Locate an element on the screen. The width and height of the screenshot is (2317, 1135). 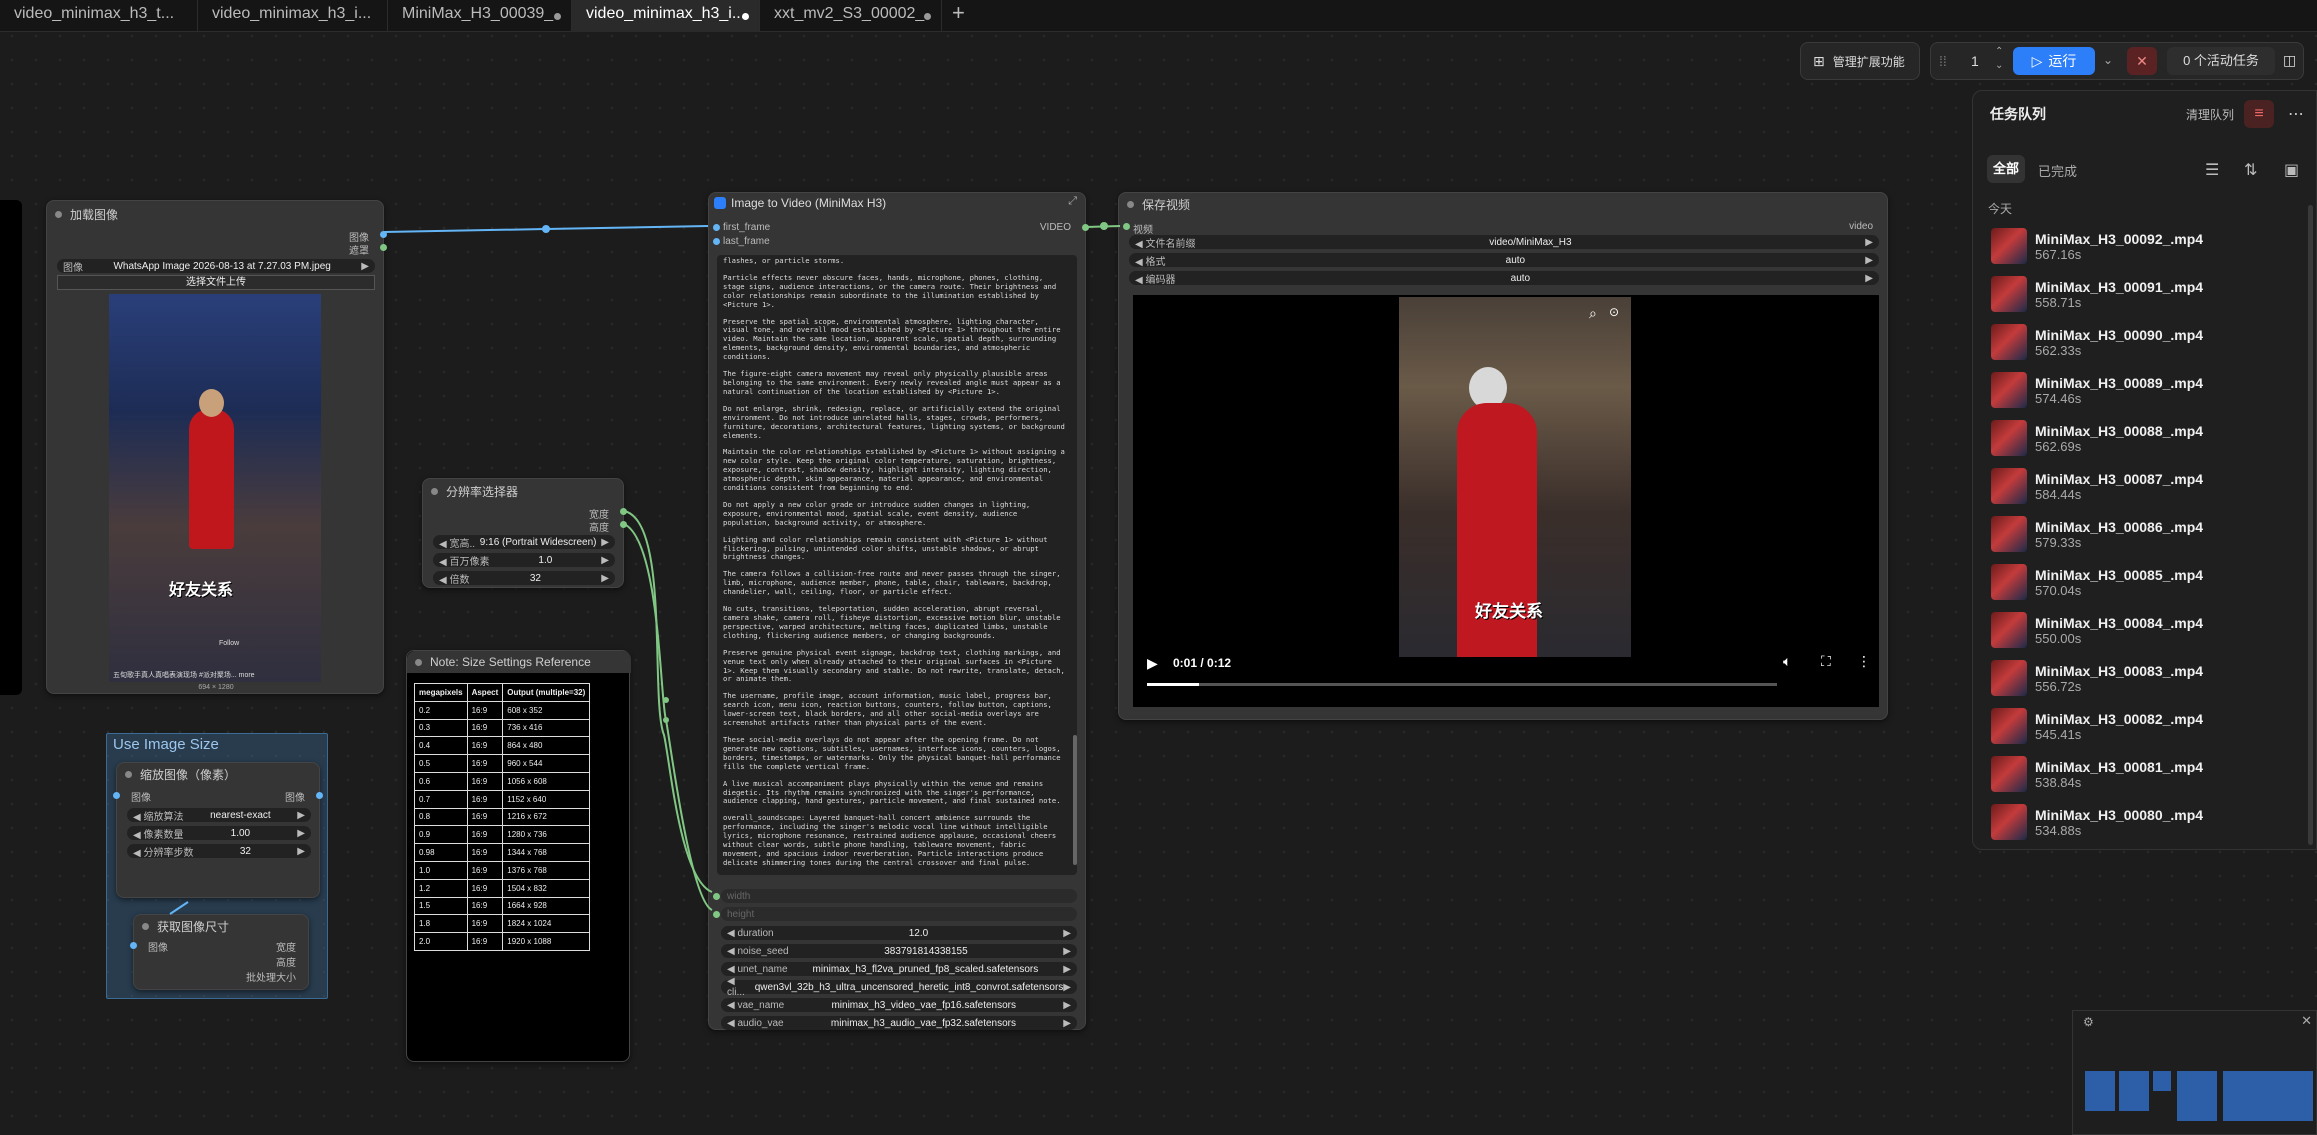
volume-icon: 🔈︎ is located at coordinates (1787, 661).